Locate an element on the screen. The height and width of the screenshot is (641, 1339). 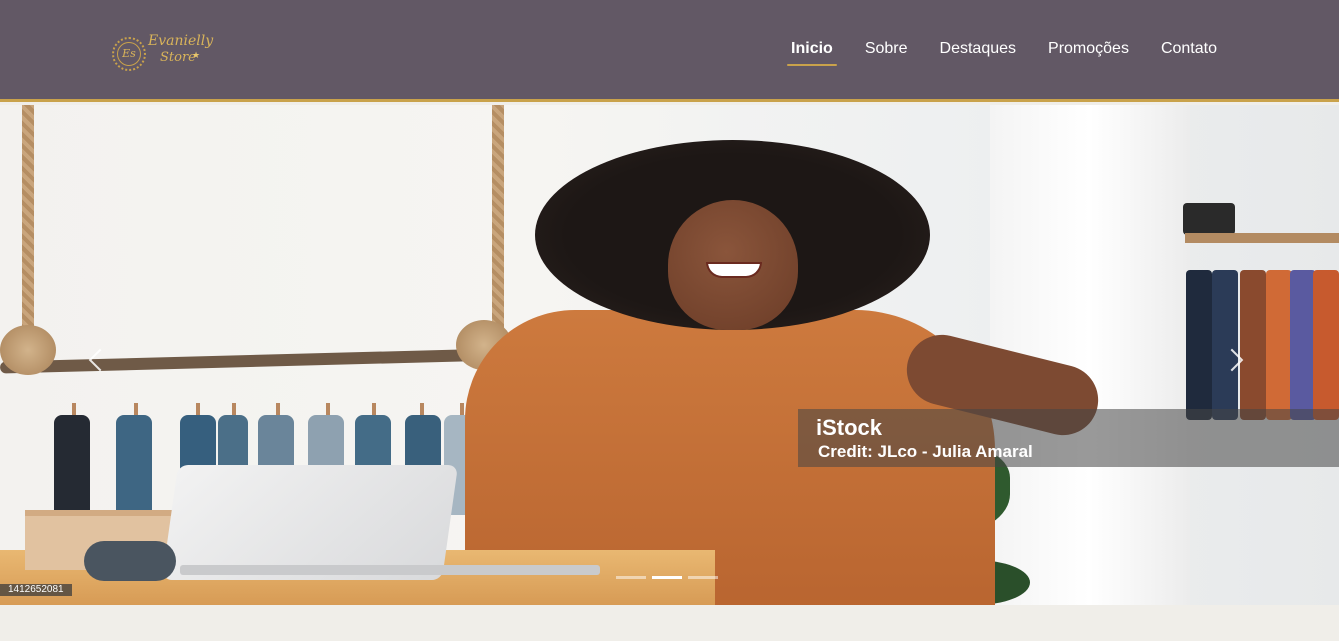
logo-store: Store is located at coordinates (178, 57).